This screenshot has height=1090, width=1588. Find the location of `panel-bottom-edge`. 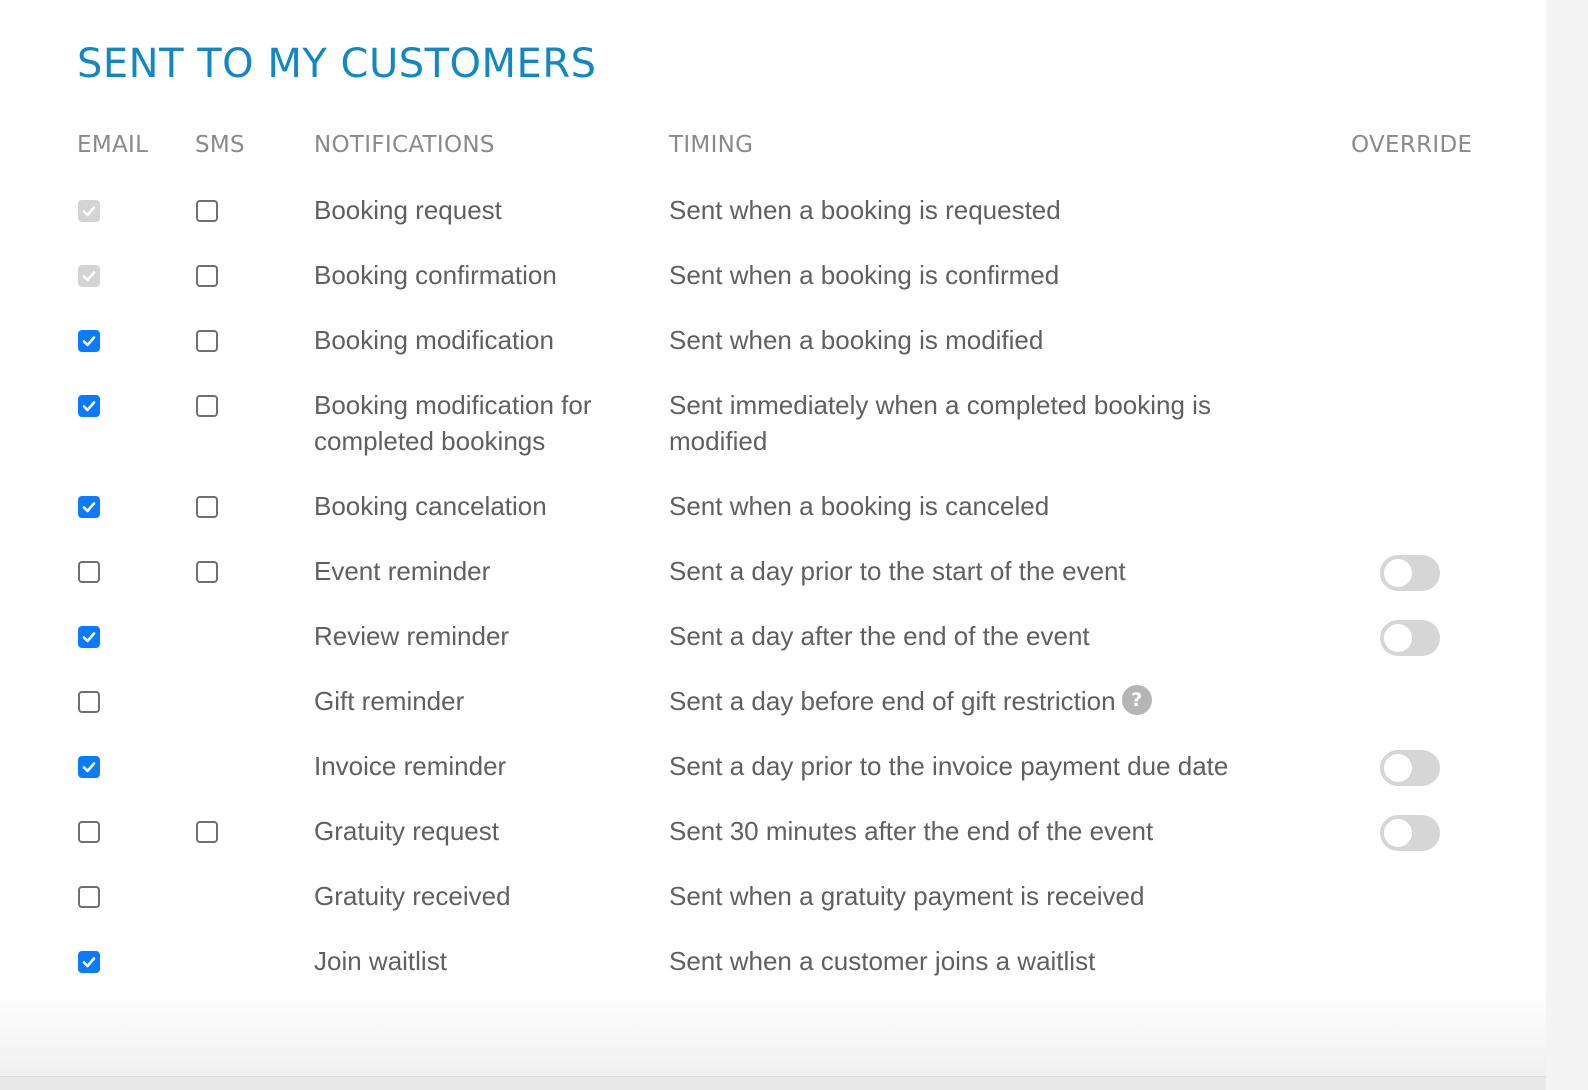

panel-bottom-edge is located at coordinates (773, 1083).